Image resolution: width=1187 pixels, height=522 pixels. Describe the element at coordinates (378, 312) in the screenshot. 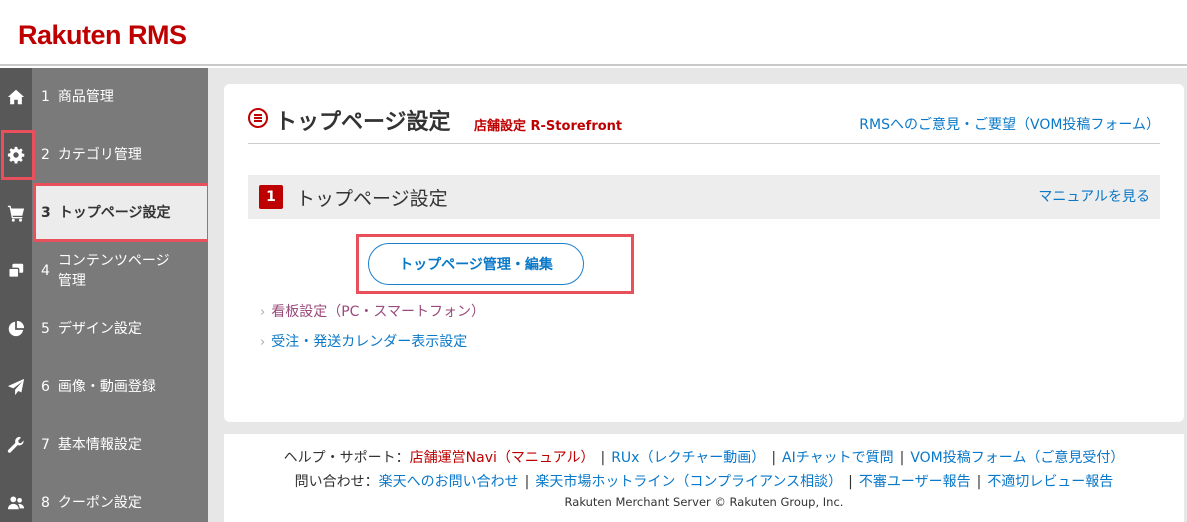

I see `link-label: 看板設定（PC・スマートフォン）` at that location.